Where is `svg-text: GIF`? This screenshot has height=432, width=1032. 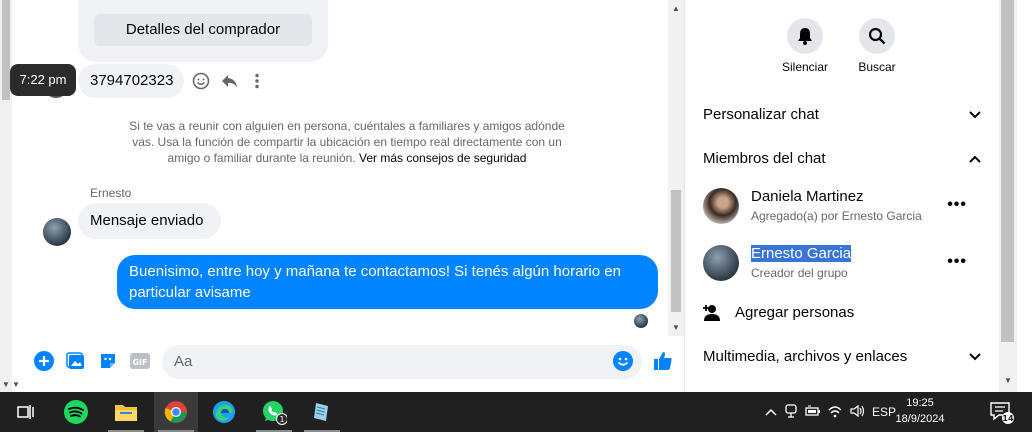
svg-text: GIF is located at coordinates (139, 362).